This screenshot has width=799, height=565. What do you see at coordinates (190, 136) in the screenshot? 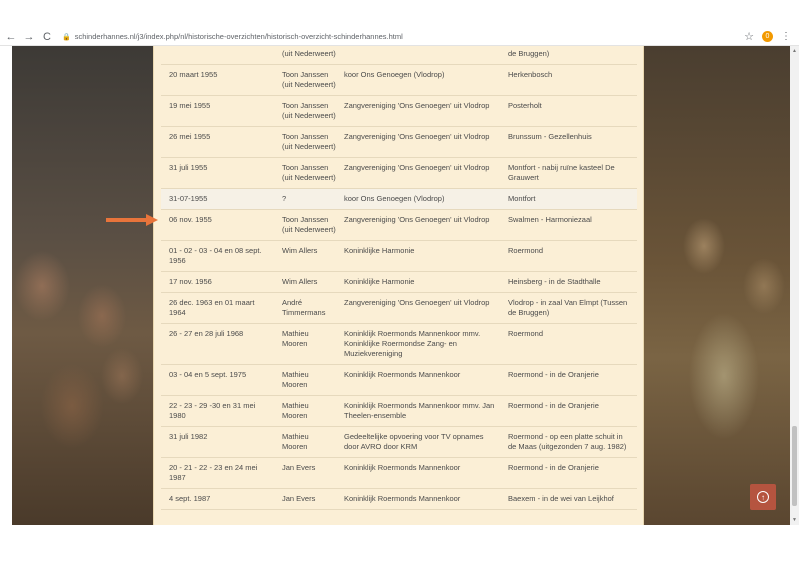
I see `cell-date: 26 mei 1955` at bounding box center [190, 136].